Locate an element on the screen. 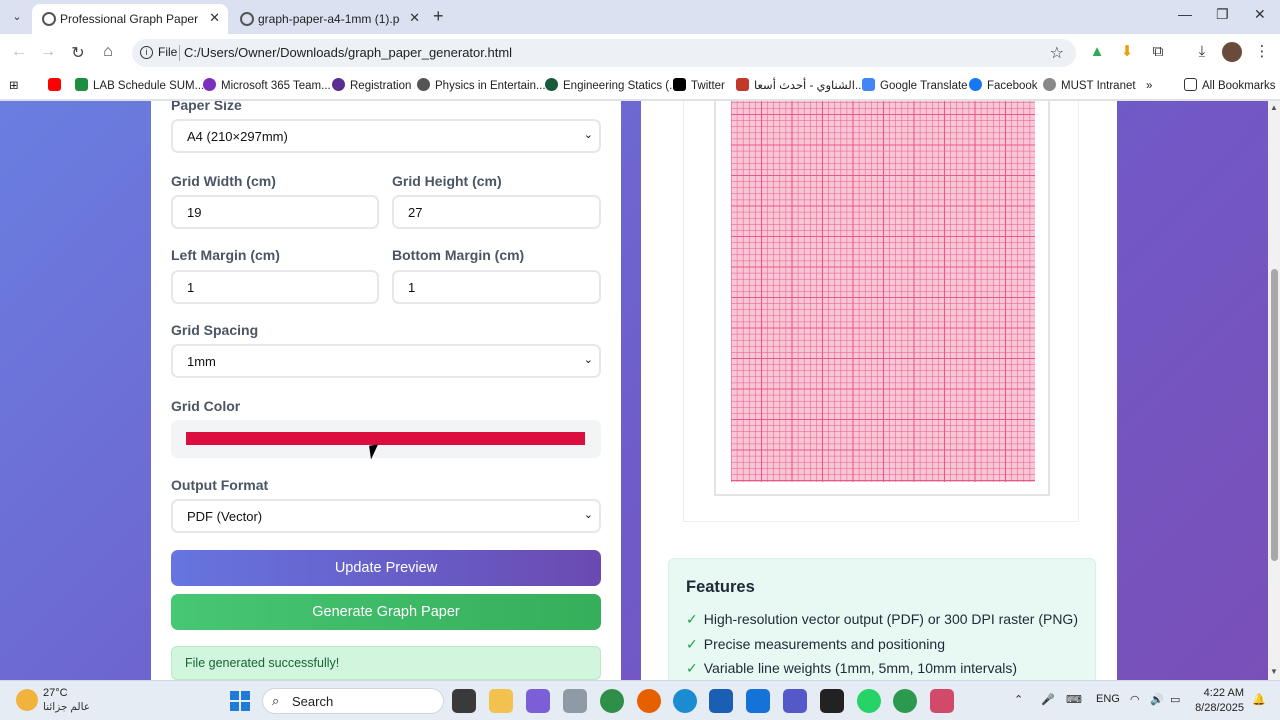 The width and height of the screenshot is (1280, 720). plus-icon: + is located at coordinates (438, 16).